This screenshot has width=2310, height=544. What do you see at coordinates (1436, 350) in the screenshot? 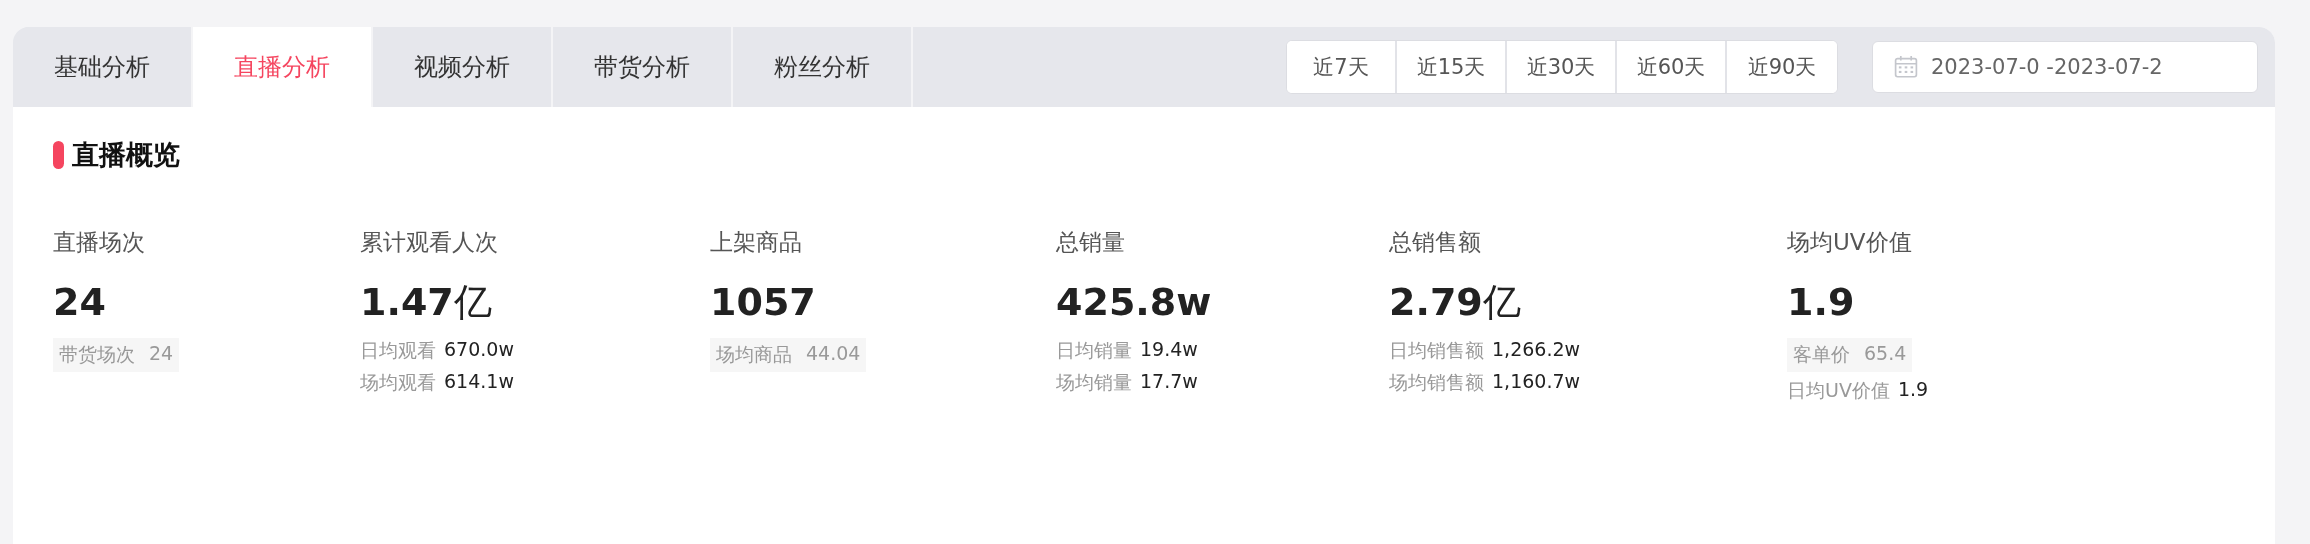
I see `detail-label: 日均销售额` at bounding box center [1436, 350].